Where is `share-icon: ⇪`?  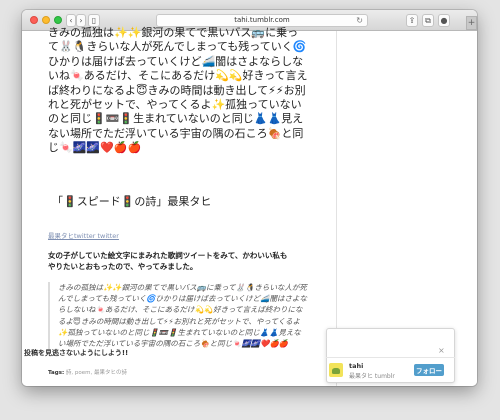
share-icon: ⇪ is located at coordinates (412, 20).